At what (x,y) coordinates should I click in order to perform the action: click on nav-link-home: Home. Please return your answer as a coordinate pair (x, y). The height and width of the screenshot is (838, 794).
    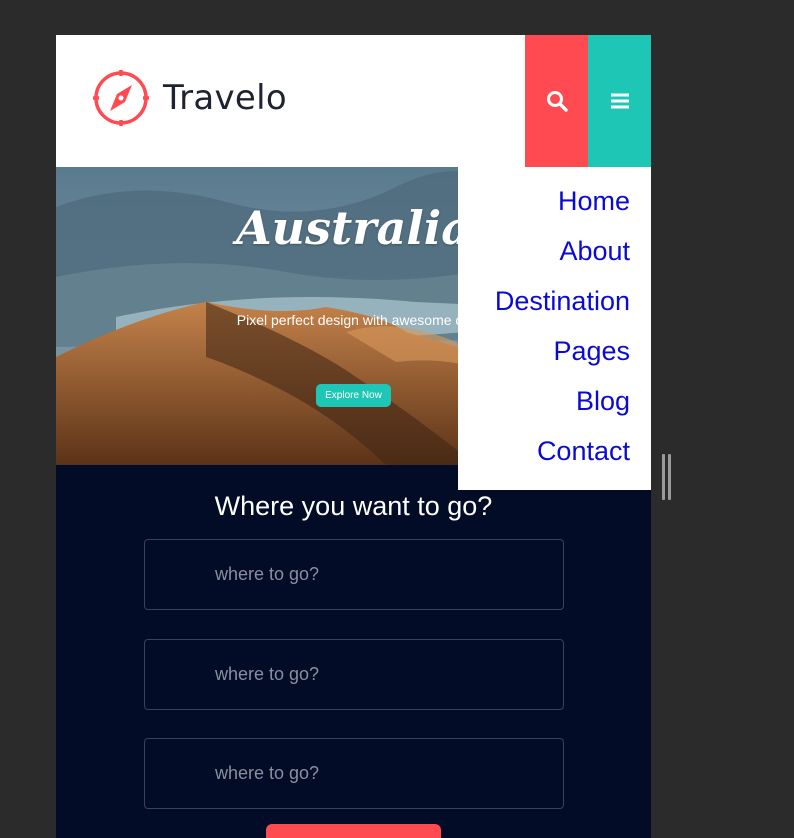
    Looking at the image, I should click on (554, 201).